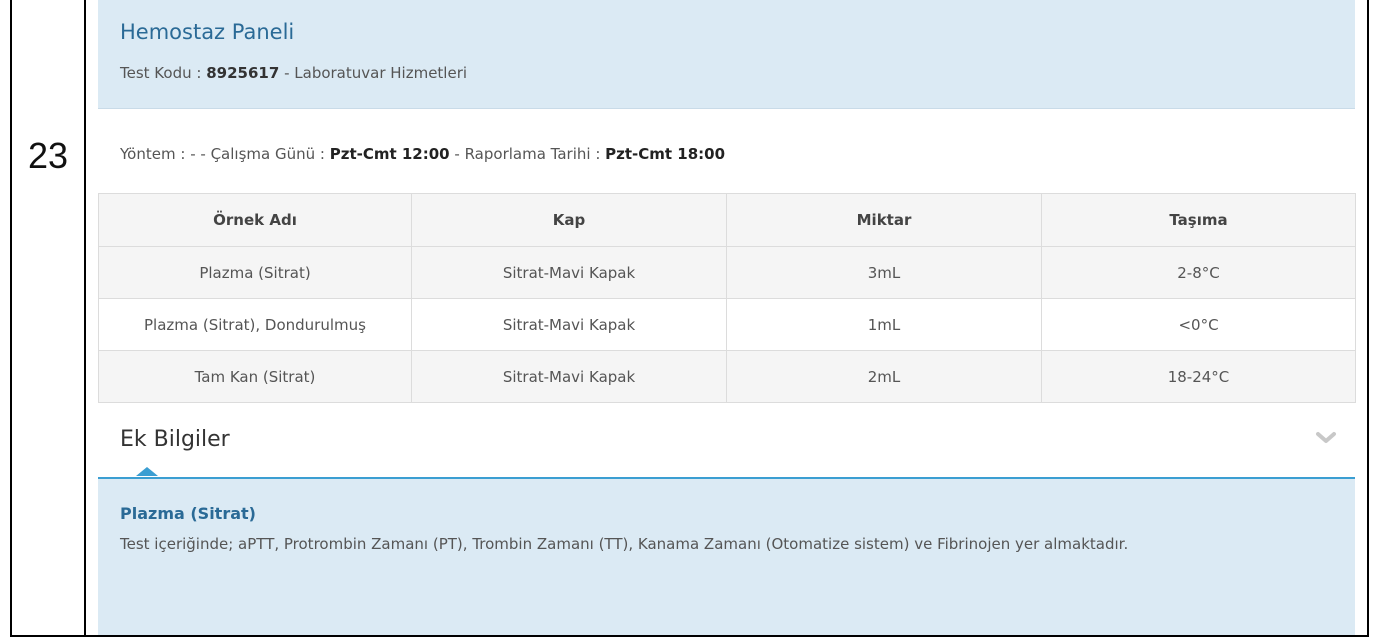 This screenshot has width=1389, height=641. Describe the element at coordinates (48, 155) in the screenshot. I see `row-number: 23` at that location.